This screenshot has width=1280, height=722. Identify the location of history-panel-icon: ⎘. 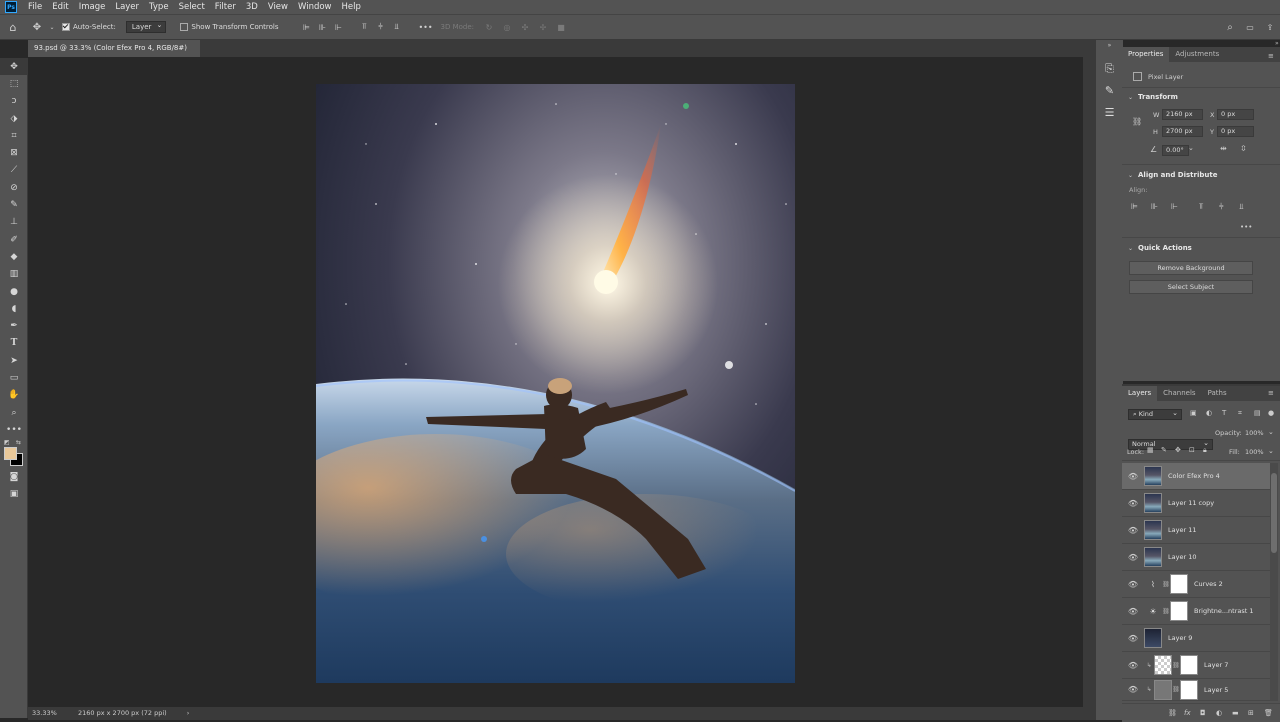
(1109, 73).